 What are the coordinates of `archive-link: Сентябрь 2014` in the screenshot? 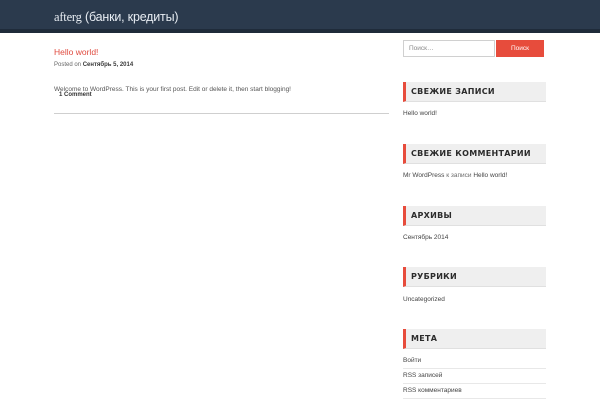 It's located at (425, 238).